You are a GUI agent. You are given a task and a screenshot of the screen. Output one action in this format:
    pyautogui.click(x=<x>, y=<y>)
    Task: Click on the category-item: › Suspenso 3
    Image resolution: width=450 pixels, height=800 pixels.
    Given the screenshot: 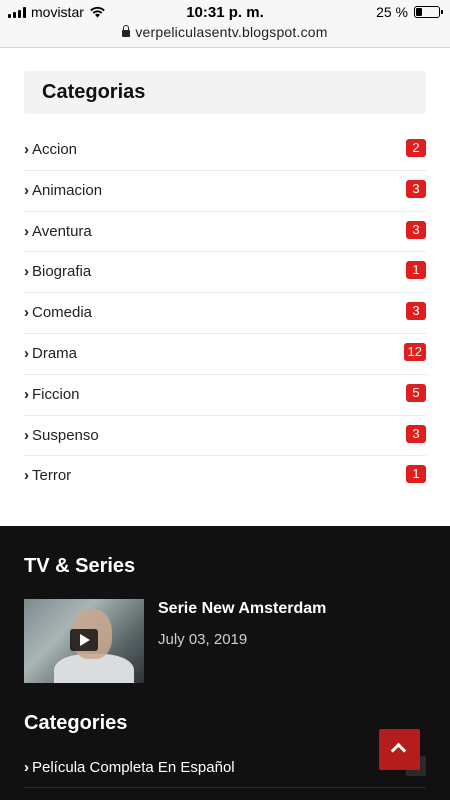 What is the action you would take?
    pyautogui.click(x=225, y=436)
    